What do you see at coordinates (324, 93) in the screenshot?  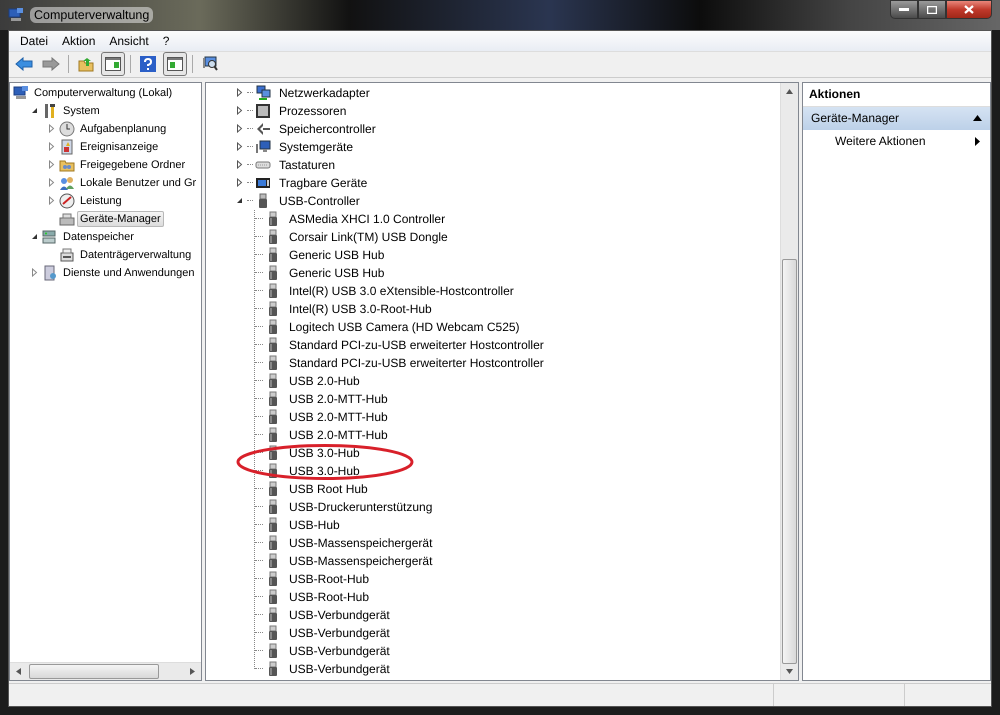 I see `device-category: Netzwerkadapter` at bounding box center [324, 93].